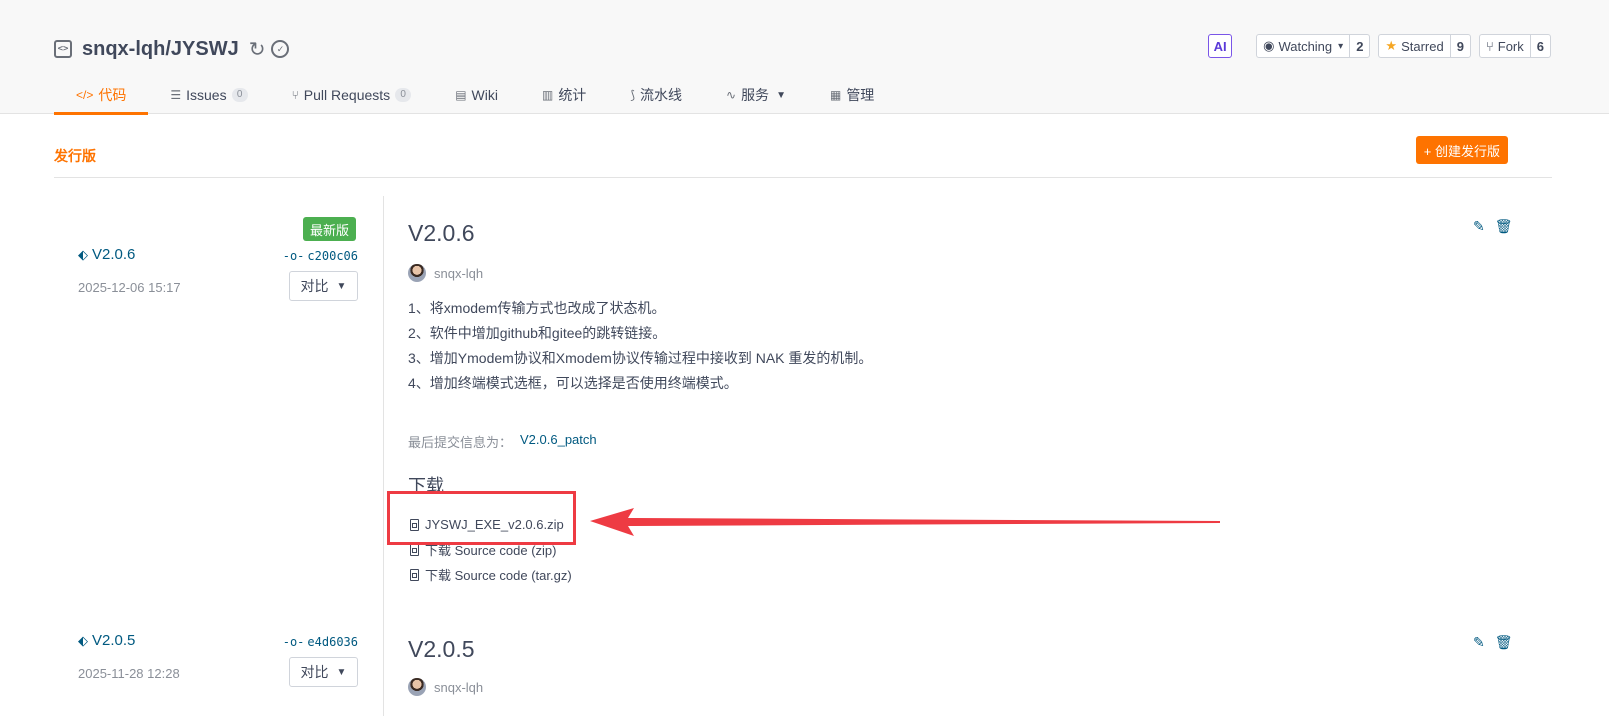 The height and width of the screenshot is (716, 1609). Describe the element at coordinates (106, 254) in the screenshot. I see `release-tag-link: ⬖ V2.0.6` at that location.